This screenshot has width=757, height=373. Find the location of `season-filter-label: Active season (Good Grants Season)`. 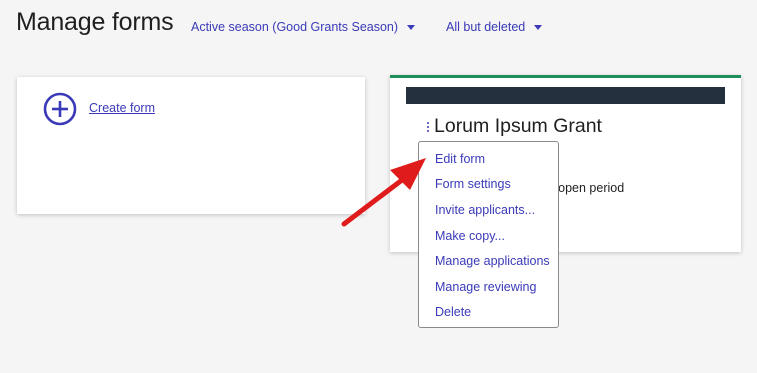

season-filter-label: Active season (Good Grants Season) is located at coordinates (295, 27).